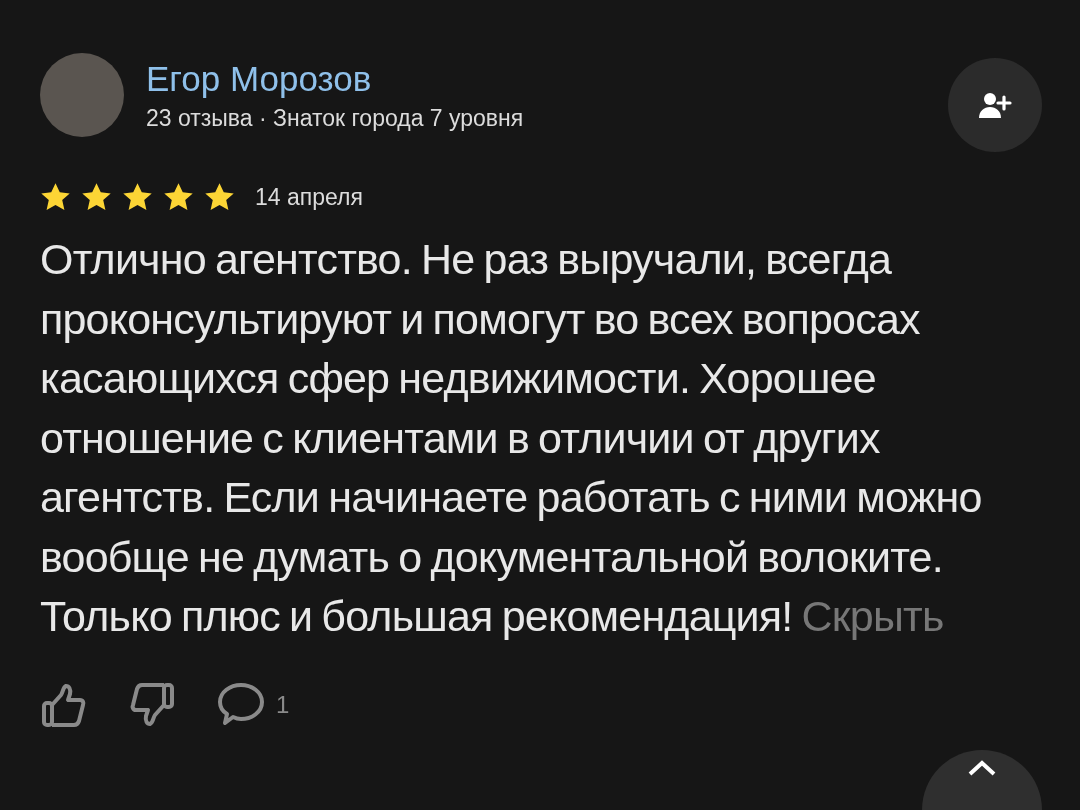 The image size is (1080, 810). Describe the element at coordinates (253, 704) in the screenshot. I see `comments-button: 1` at that location.